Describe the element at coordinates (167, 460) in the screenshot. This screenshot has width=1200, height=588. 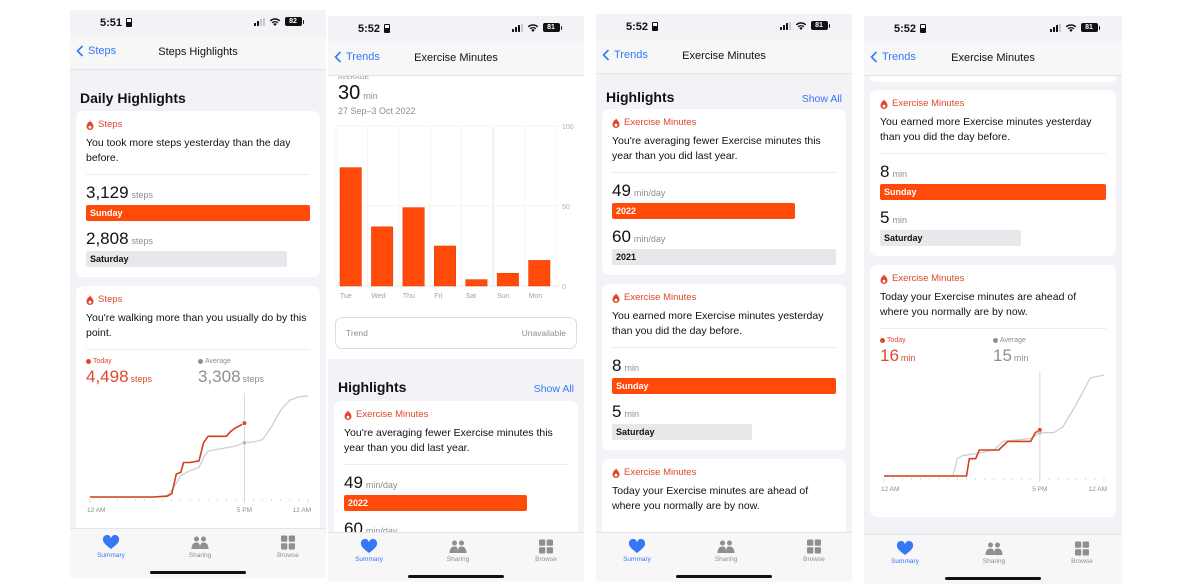
I see `series-today` at that location.